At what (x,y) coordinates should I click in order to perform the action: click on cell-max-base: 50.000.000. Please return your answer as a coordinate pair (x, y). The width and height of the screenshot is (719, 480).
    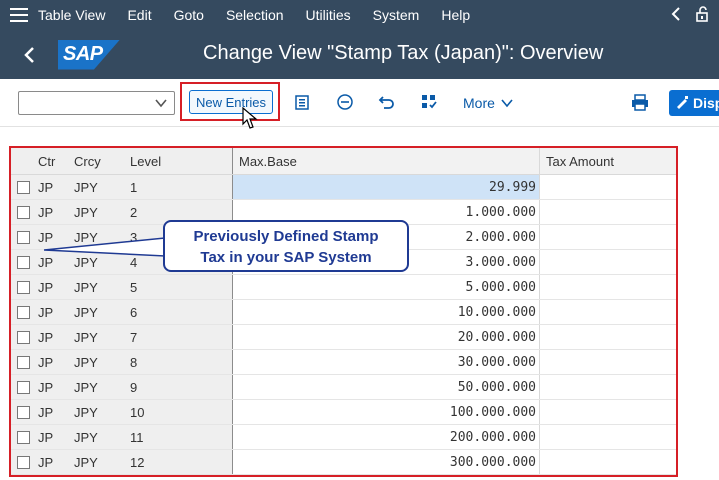
    Looking at the image, I should click on (386, 387).